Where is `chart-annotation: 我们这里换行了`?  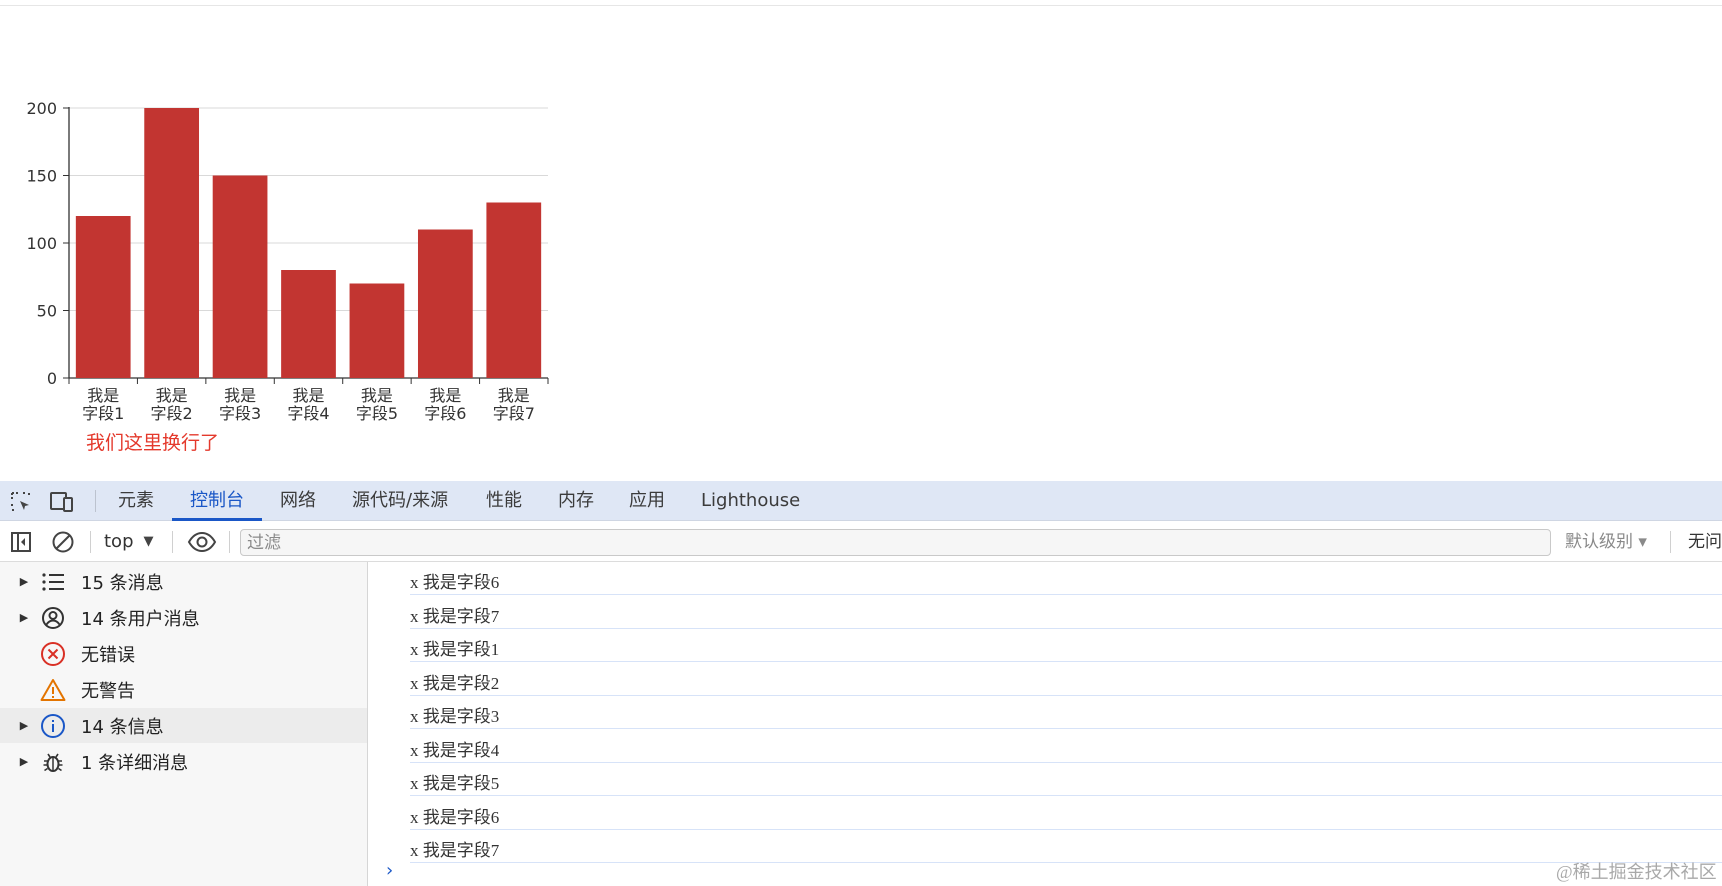
chart-annotation: 我们这里换行了 is located at coordinates (152, 443).